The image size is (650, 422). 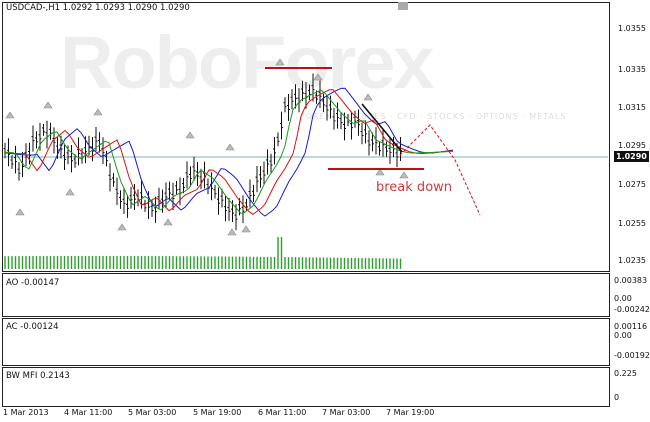 I want to click on price-tick: 1.0295, so click(x=632, y=145).